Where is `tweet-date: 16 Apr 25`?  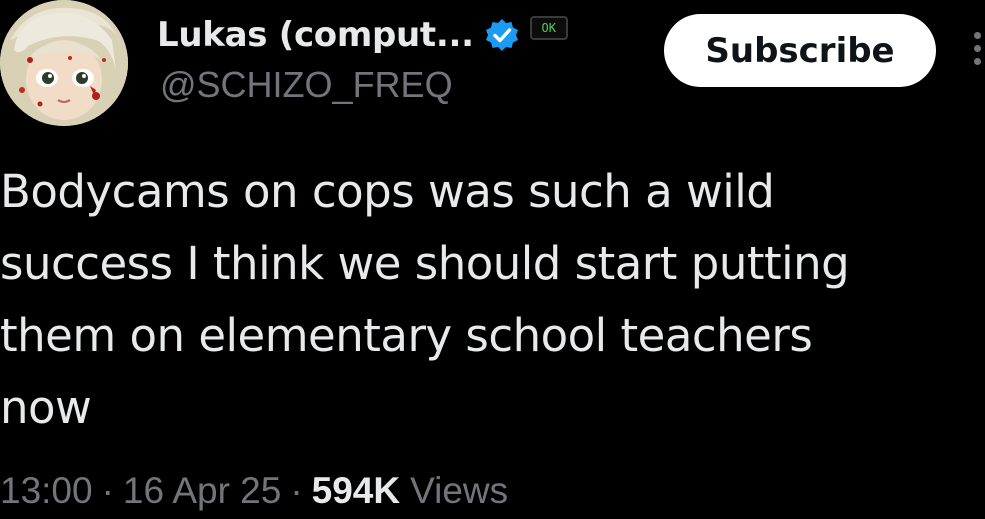 tweet-date: 16 Apr 25 is located at coordinates (202, 491).